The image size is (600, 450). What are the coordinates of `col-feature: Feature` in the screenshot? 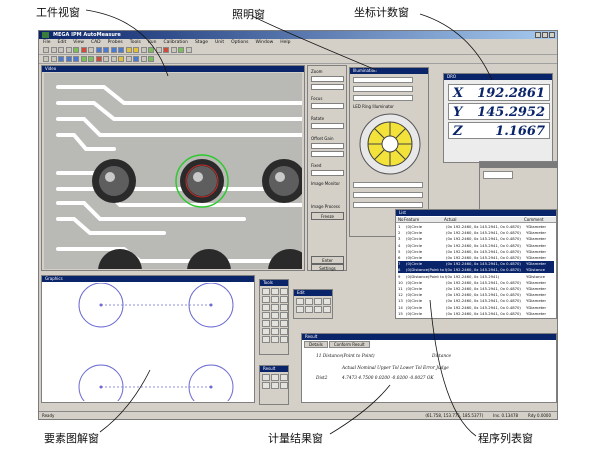 It's located at (424, 219).